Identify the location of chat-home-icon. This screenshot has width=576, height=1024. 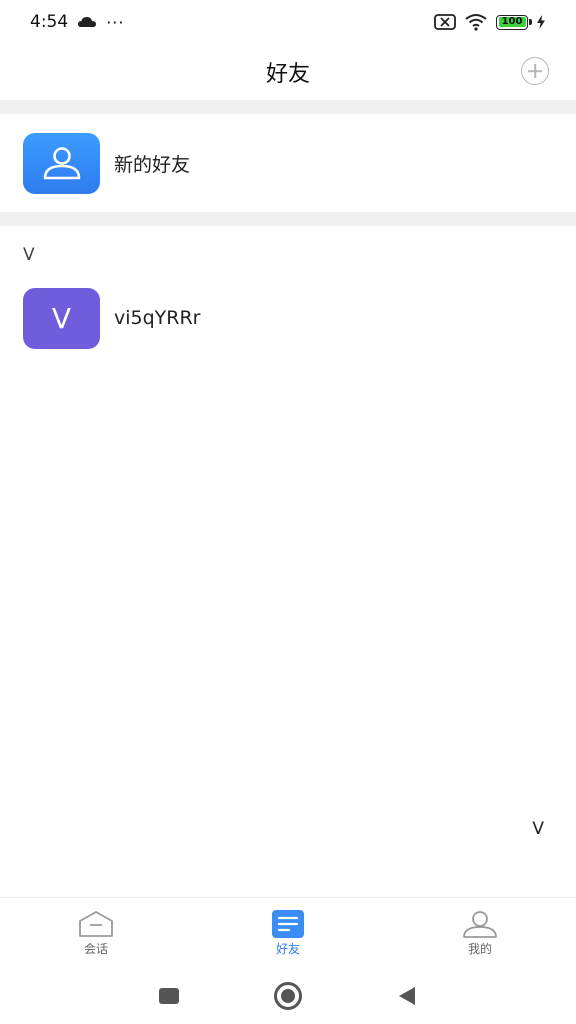
(96, 923).